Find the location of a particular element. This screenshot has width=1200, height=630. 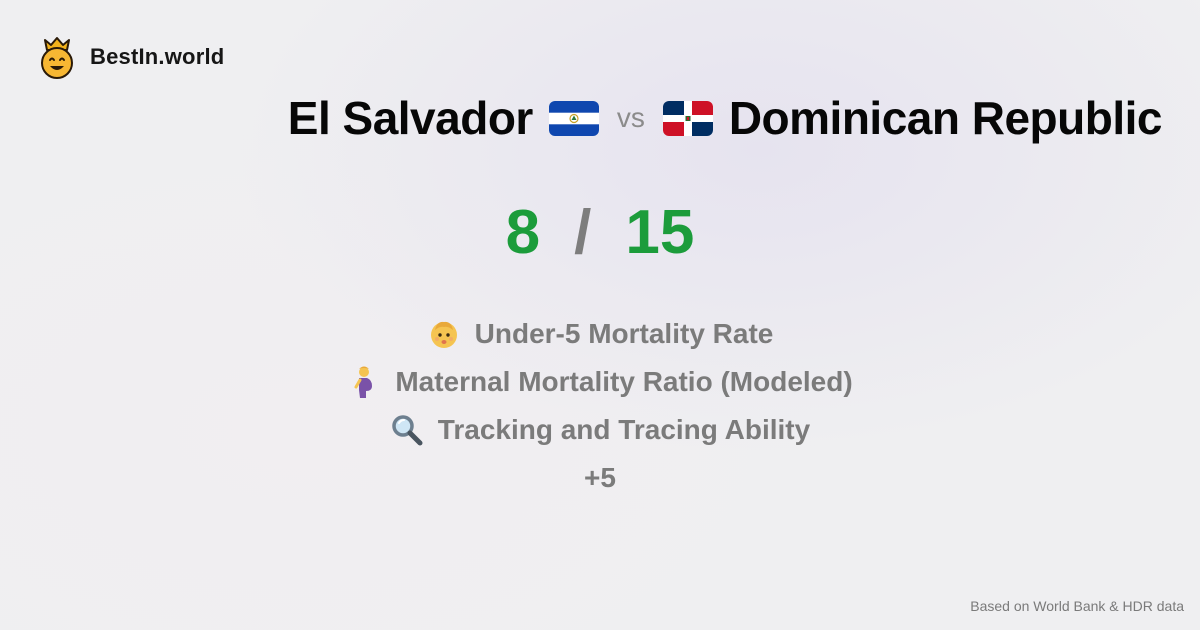

brand-name: BestIn.world is located at coordinates (157, 56).